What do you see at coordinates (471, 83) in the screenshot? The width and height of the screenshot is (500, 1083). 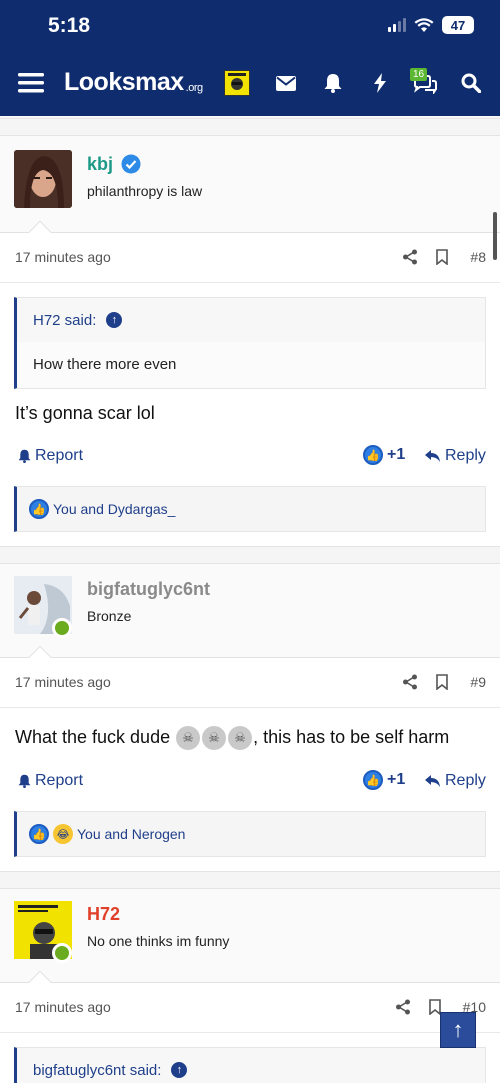 I see `search-icon` at bounding box center [471, 83].